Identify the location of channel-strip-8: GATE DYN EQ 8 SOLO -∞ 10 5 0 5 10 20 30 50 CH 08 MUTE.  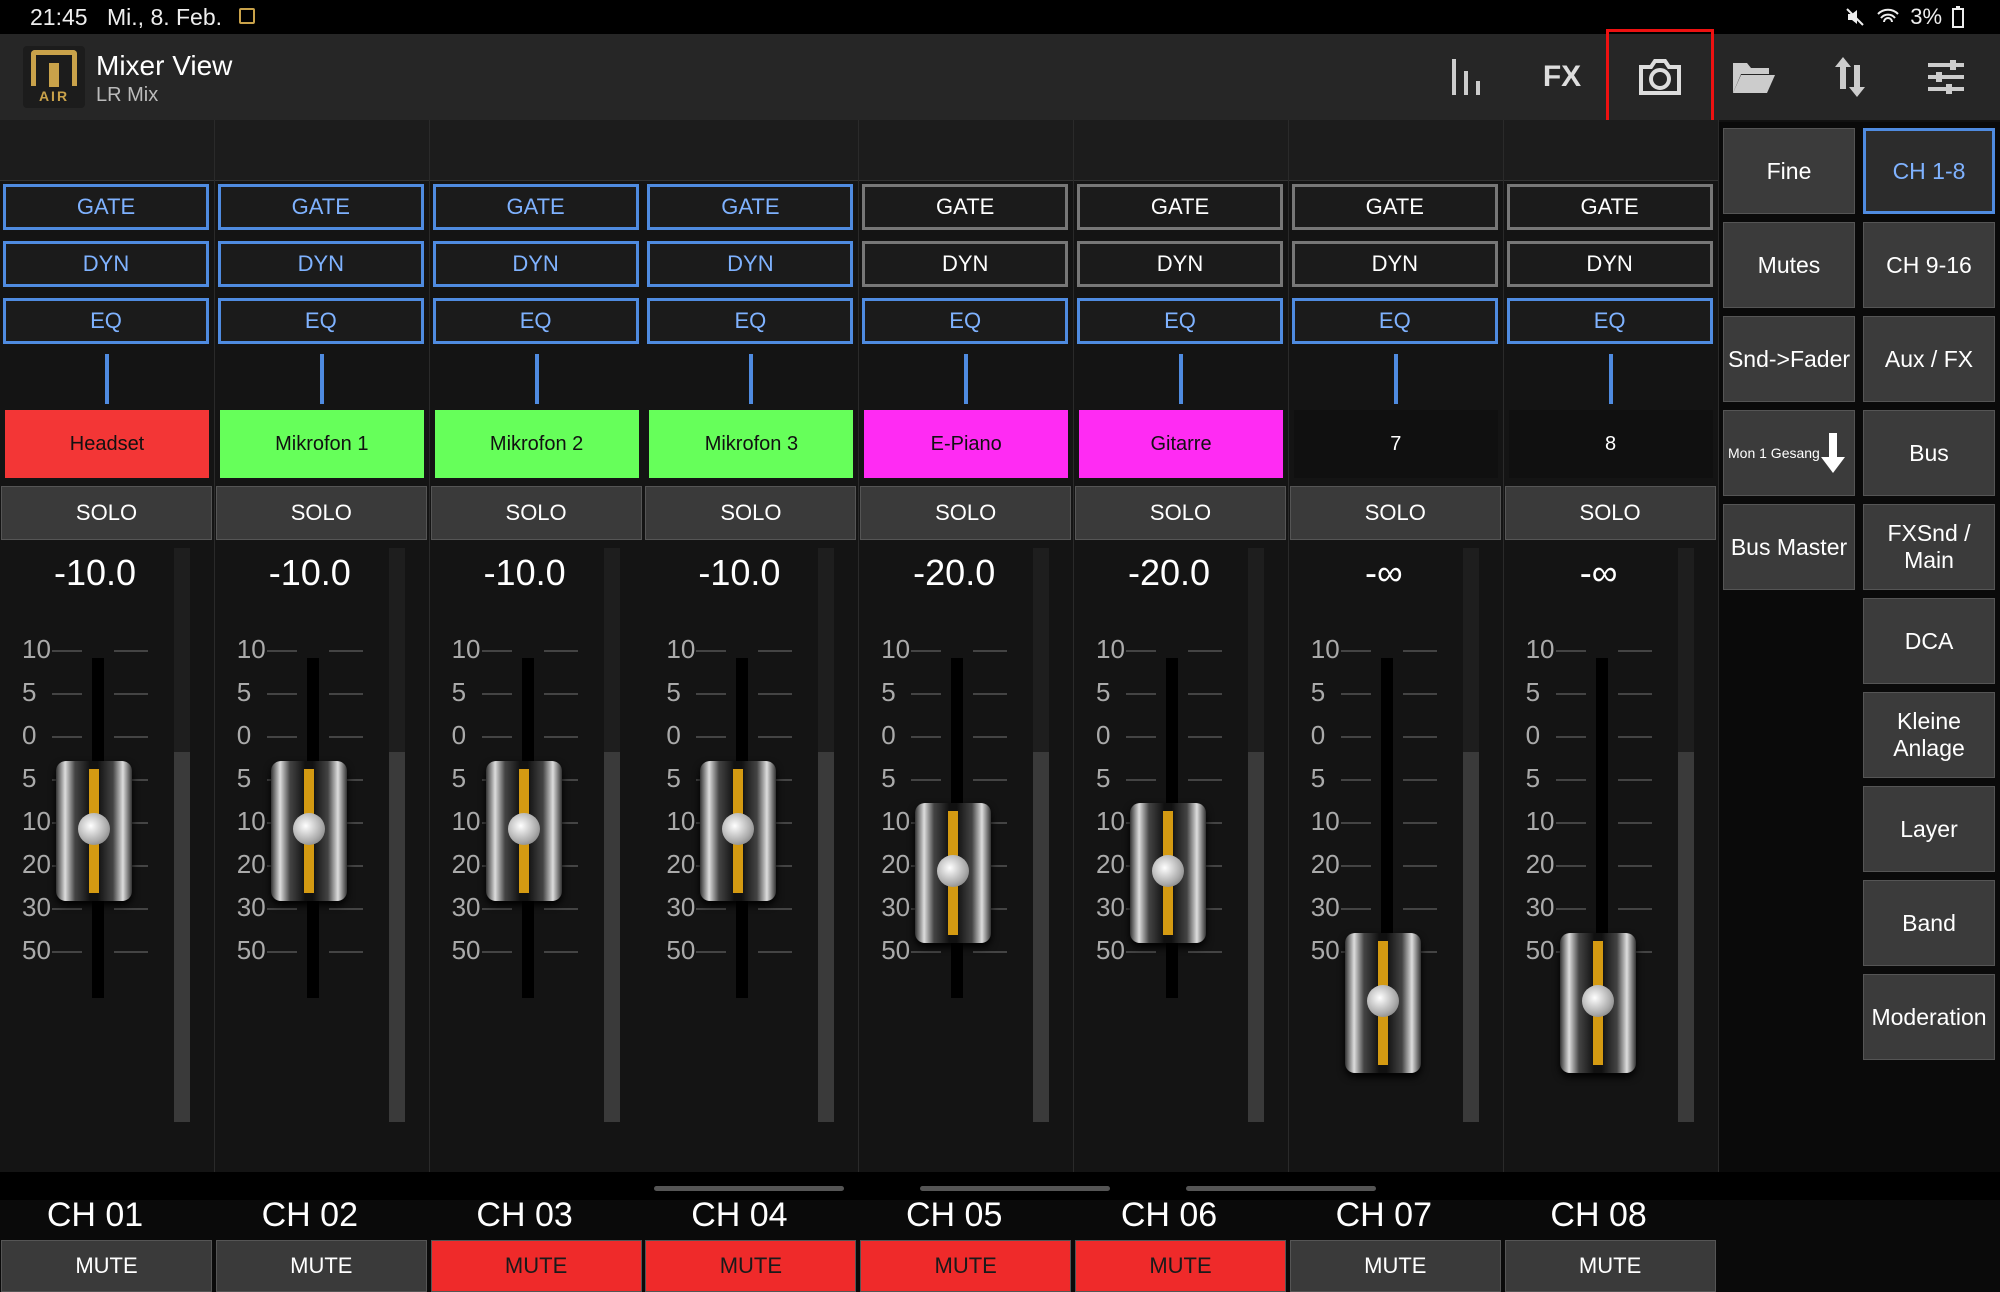
(1611, 706).